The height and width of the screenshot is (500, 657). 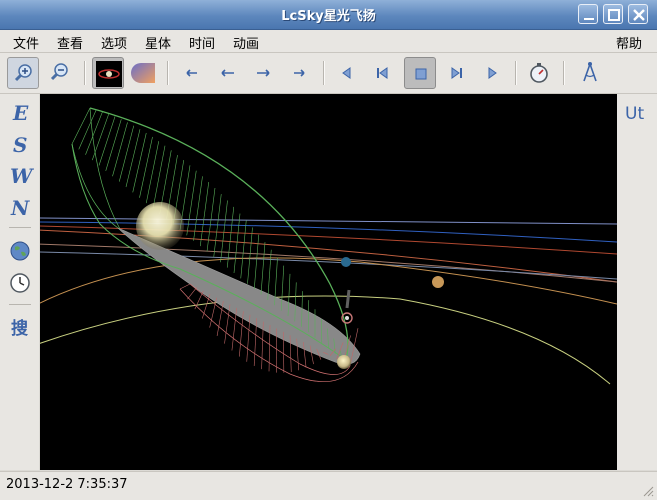 I want to click on comet-tail, so click(x=348, y=299).